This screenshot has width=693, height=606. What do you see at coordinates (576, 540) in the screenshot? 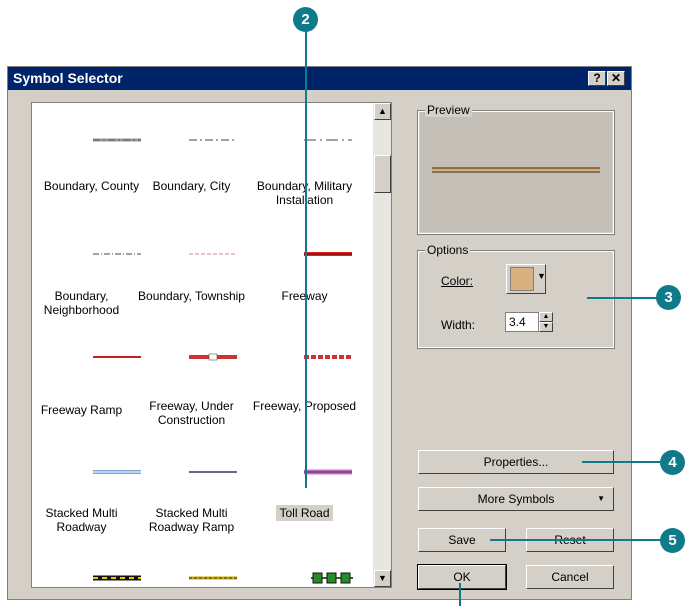
I see `callout-5-line` at bounding box center [576, 540].